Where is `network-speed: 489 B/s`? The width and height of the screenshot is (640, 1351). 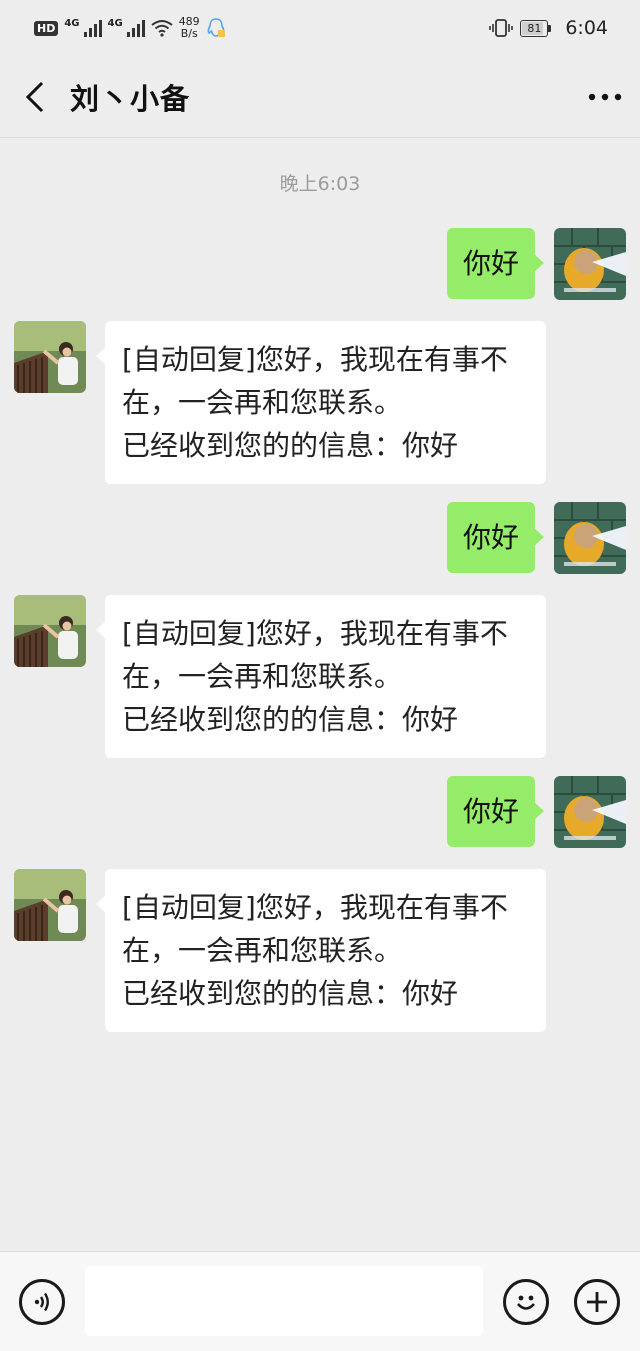
network-speed: 489 B/s is located at coordinates (189, 28).